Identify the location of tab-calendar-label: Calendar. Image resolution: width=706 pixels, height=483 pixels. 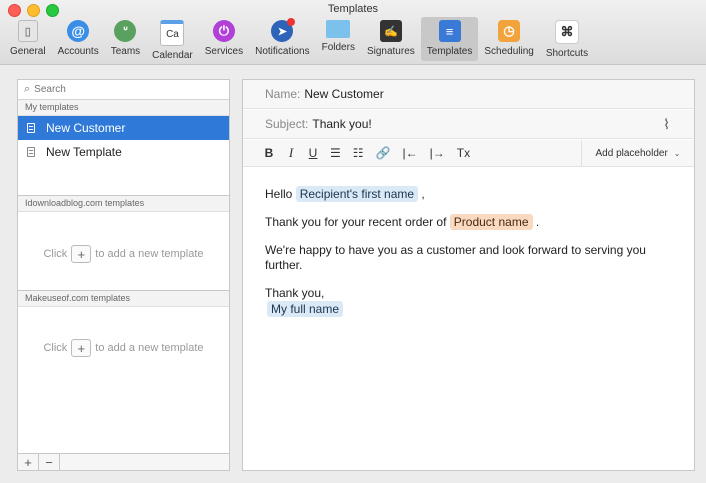
(172, 55).